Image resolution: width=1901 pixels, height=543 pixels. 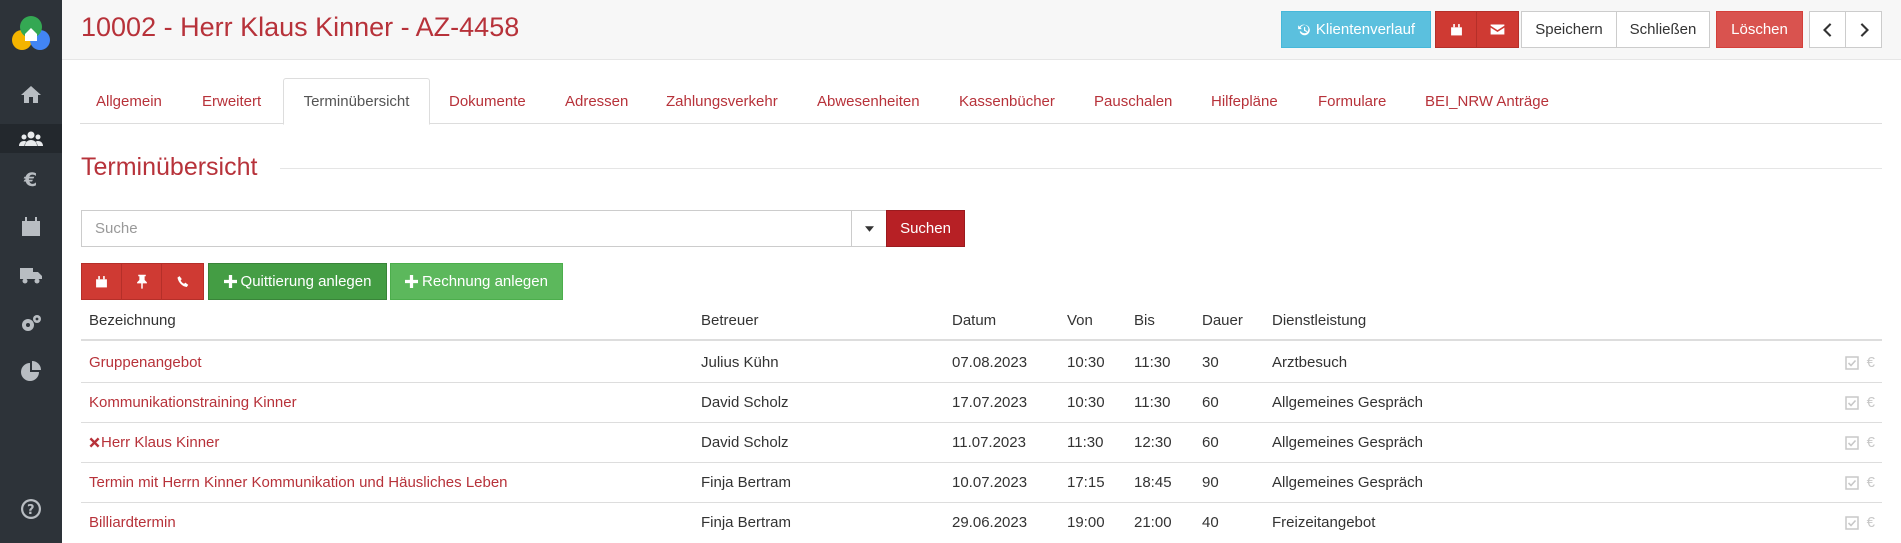 What do you see at coordinates (94, 442) in the screenshot?
I see `cancelled-icon` at bounding box center [94, 442].